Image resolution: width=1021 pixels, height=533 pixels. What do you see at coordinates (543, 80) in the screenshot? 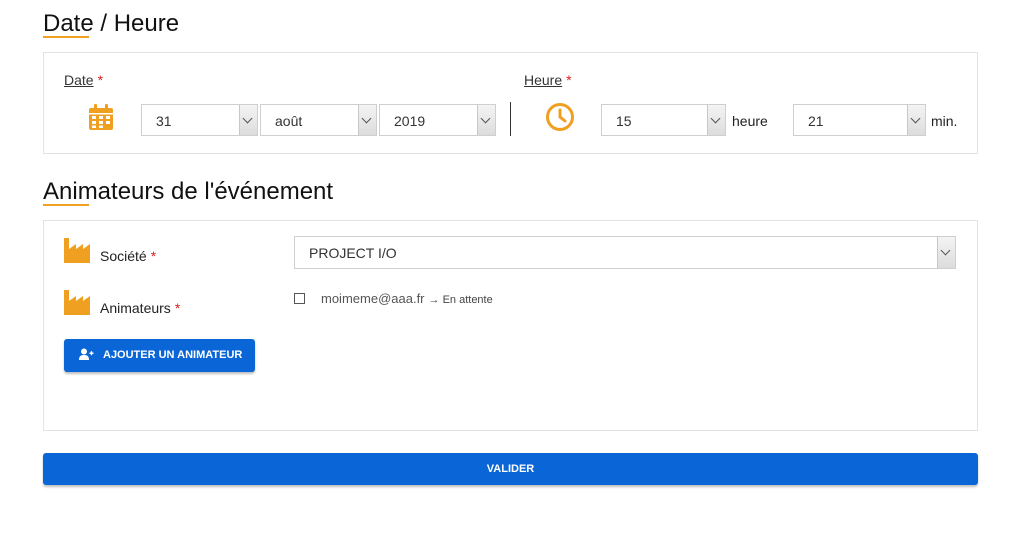
I see `time-label-text: Heure` at bounding box center [543, 80].